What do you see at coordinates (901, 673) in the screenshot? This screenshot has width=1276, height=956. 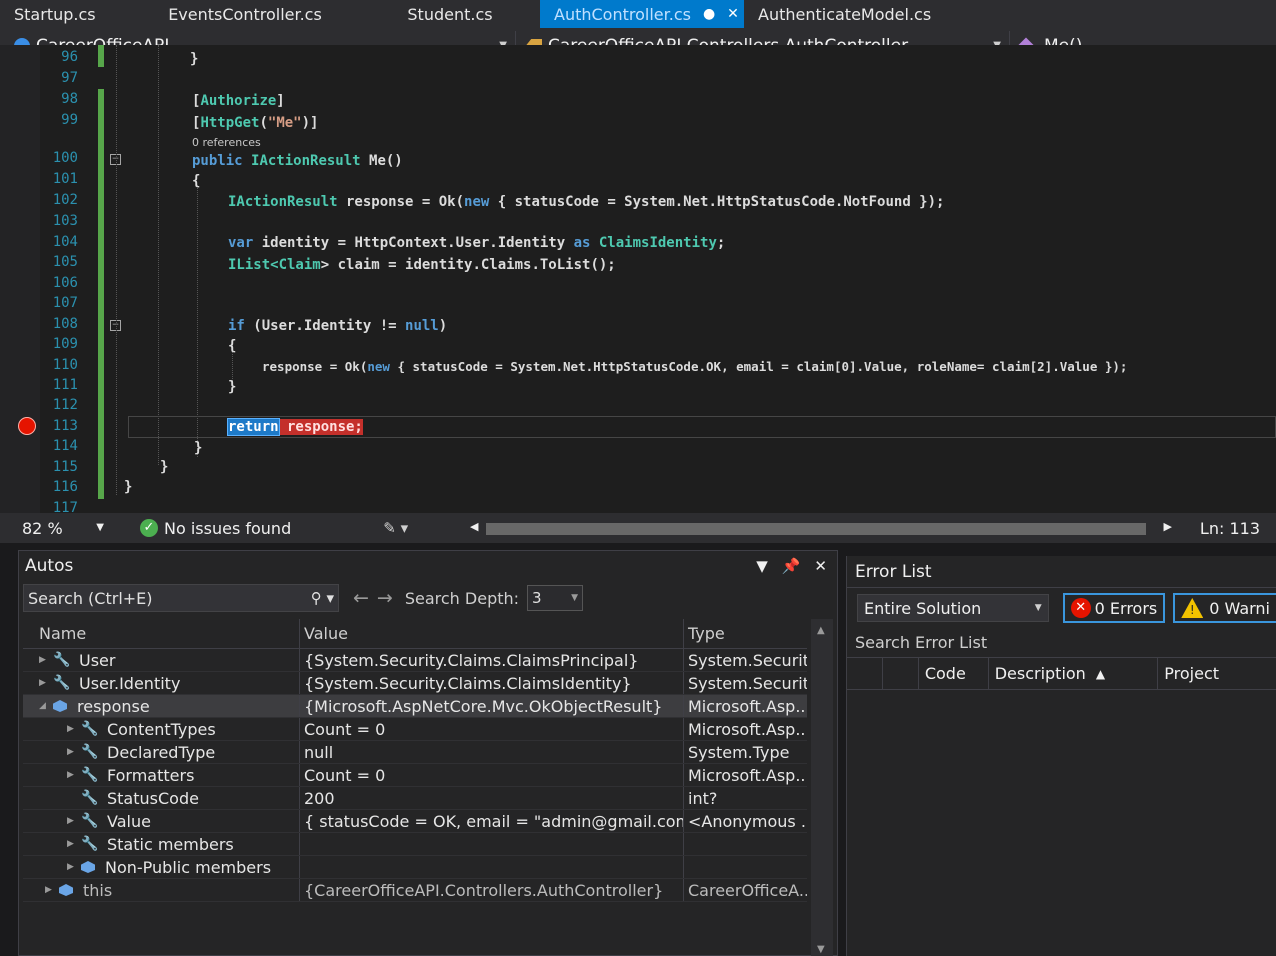 I see `column-suppression` at bounding box center [901, 673].